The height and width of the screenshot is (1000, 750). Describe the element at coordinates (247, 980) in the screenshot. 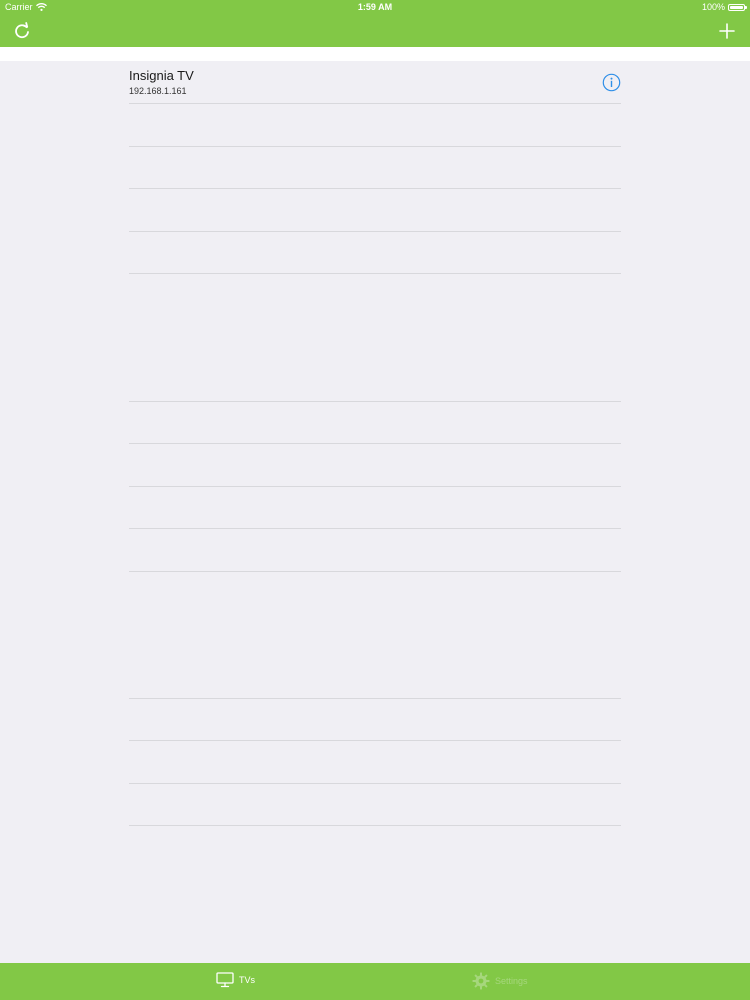

I see `tab-tvs-label: TVs` at that location.